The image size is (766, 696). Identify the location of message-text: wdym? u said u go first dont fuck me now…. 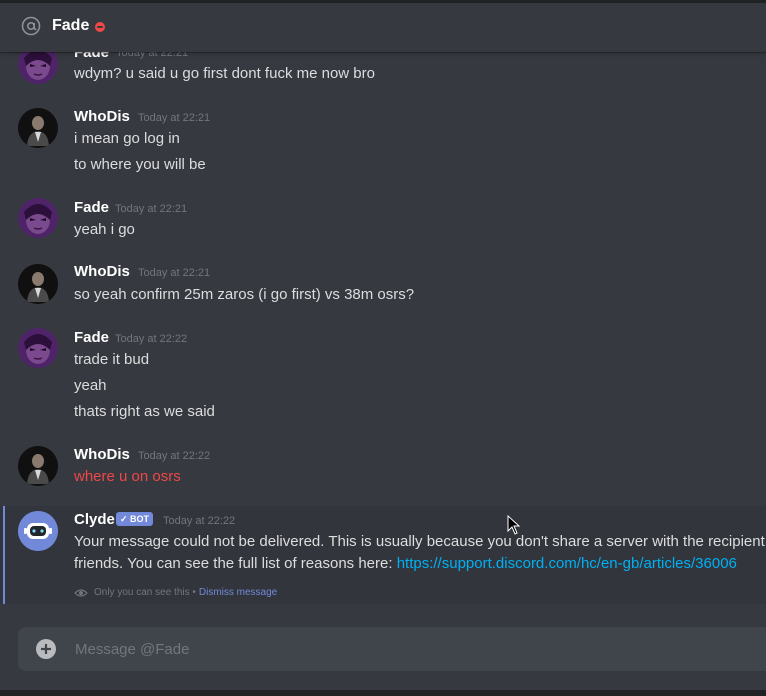
(224, 73).